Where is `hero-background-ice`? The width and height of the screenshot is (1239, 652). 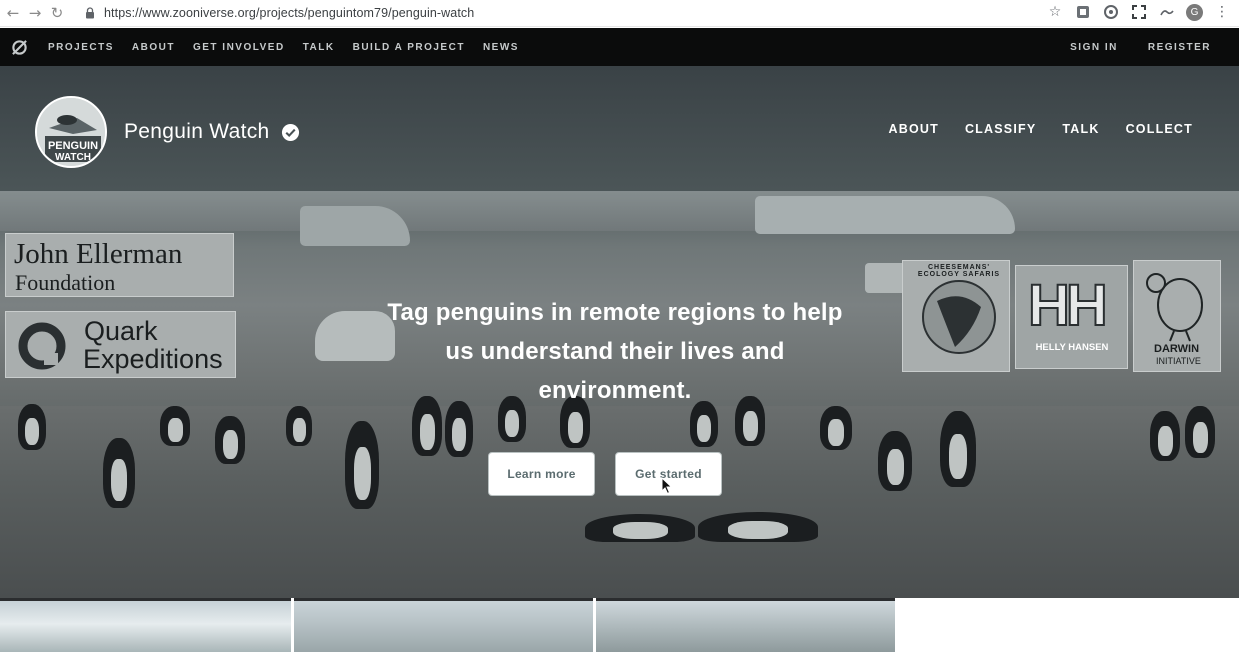
hero-background-ice is located at coordinates (619, 211).